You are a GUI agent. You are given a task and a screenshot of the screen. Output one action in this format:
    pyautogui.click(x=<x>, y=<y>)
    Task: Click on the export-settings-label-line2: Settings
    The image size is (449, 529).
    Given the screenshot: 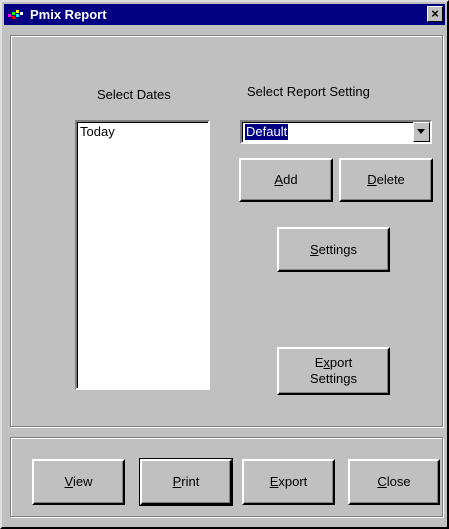 What is the action you would take?
    pyautogui.click(x=333, y=378)
    